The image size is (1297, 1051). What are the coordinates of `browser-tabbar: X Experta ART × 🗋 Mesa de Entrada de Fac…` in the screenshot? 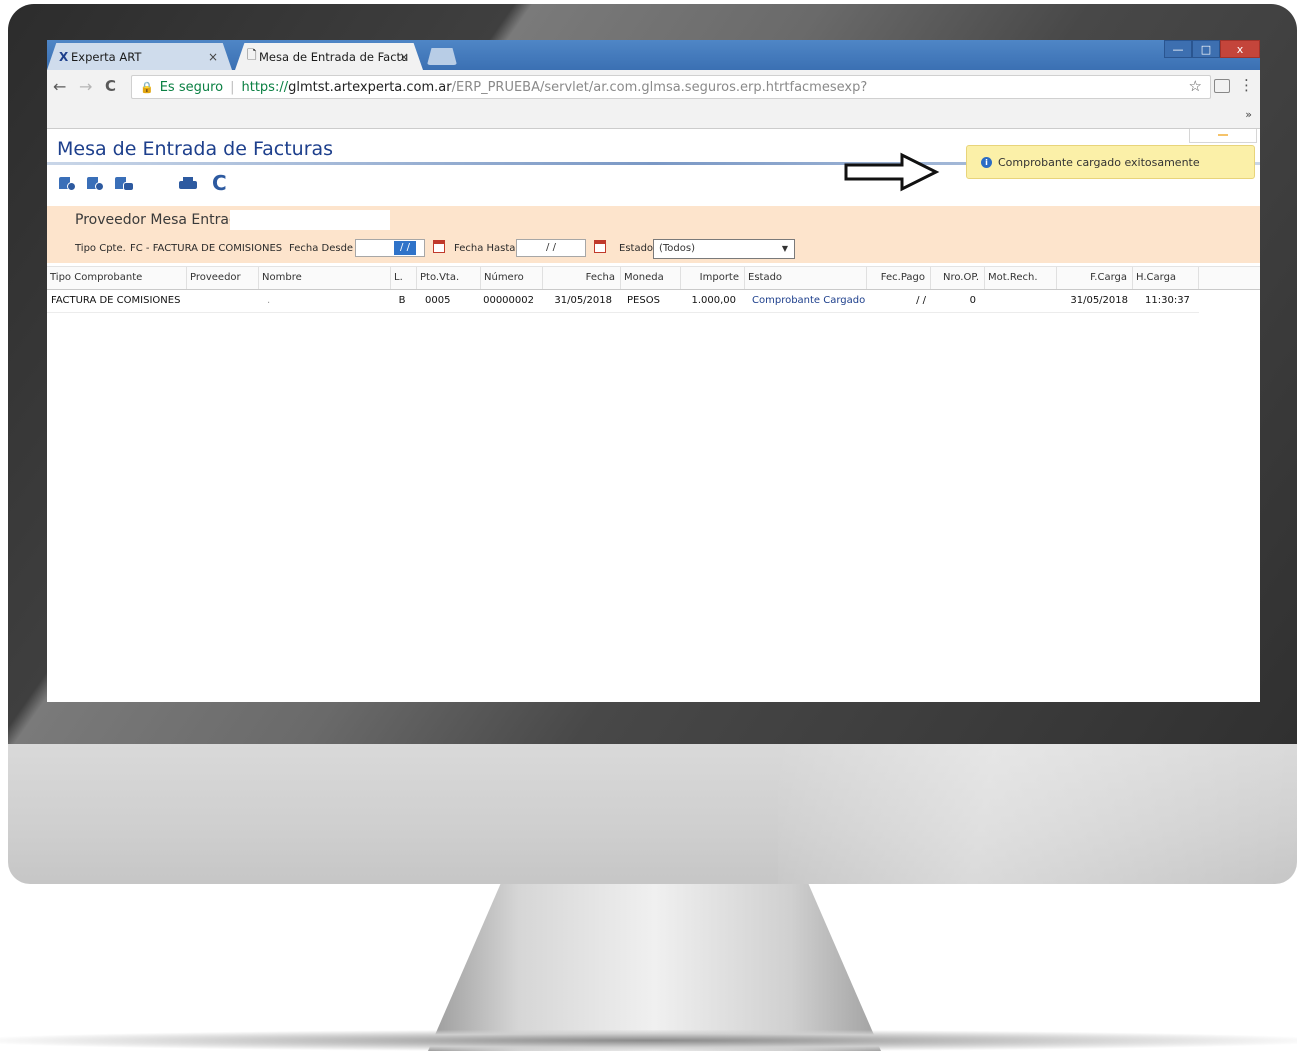 It's located at (653, 55).